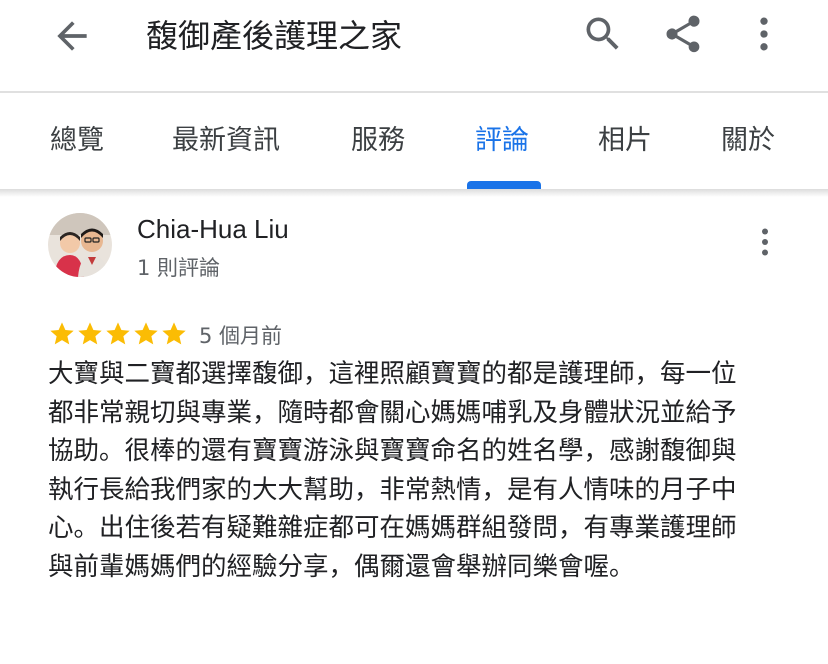 This screenshot has width=828, height=664. What do you see at coordinates (414, 193) in the screenshot?
I see `tab-bar-shadow` at bounding box center [414, 193].